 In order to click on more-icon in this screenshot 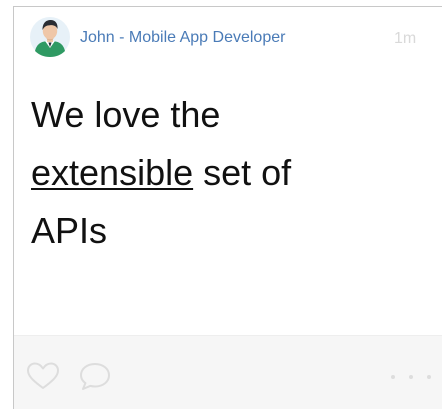, I will do `click(411, 377)`.